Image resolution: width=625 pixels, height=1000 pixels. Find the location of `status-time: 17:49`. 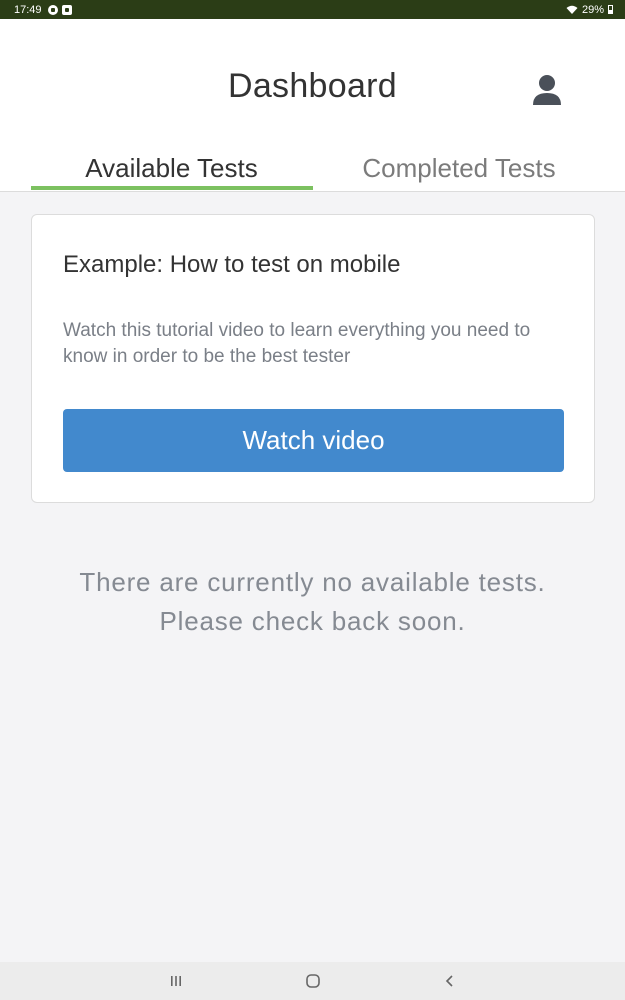

status-time: 17:49 is located at coordinates (28, 9).